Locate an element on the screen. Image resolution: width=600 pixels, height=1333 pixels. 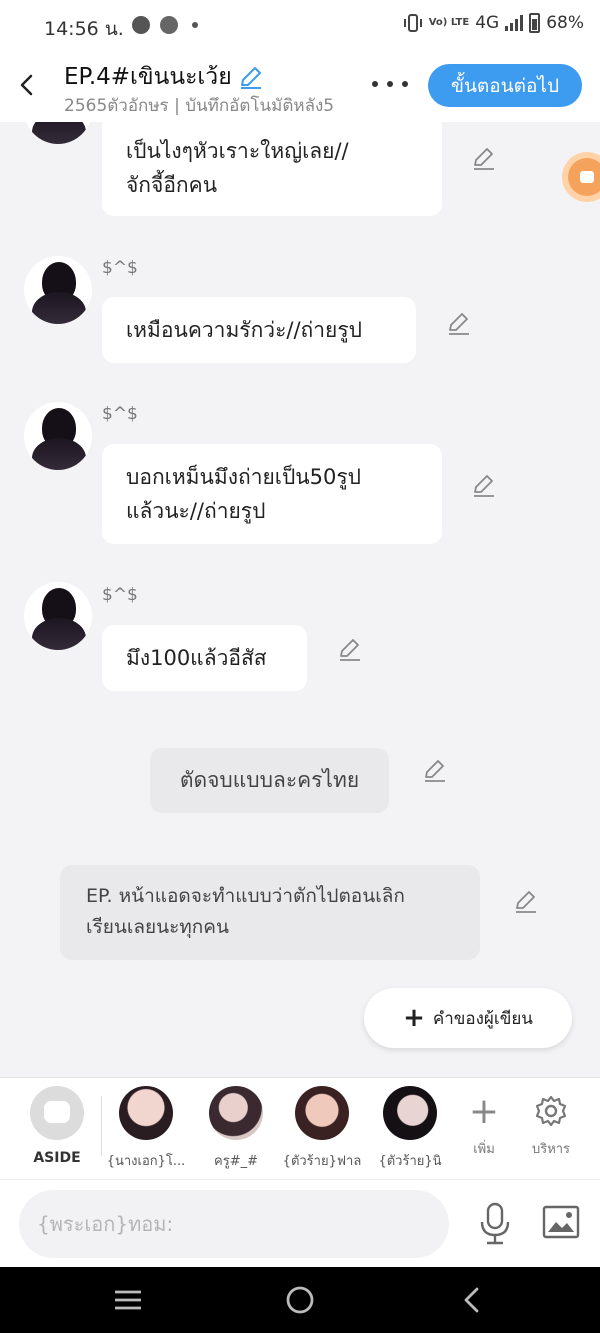
episode-title-text: EP.4#เขินนะเว้ย is located at coordinates (148, 77).